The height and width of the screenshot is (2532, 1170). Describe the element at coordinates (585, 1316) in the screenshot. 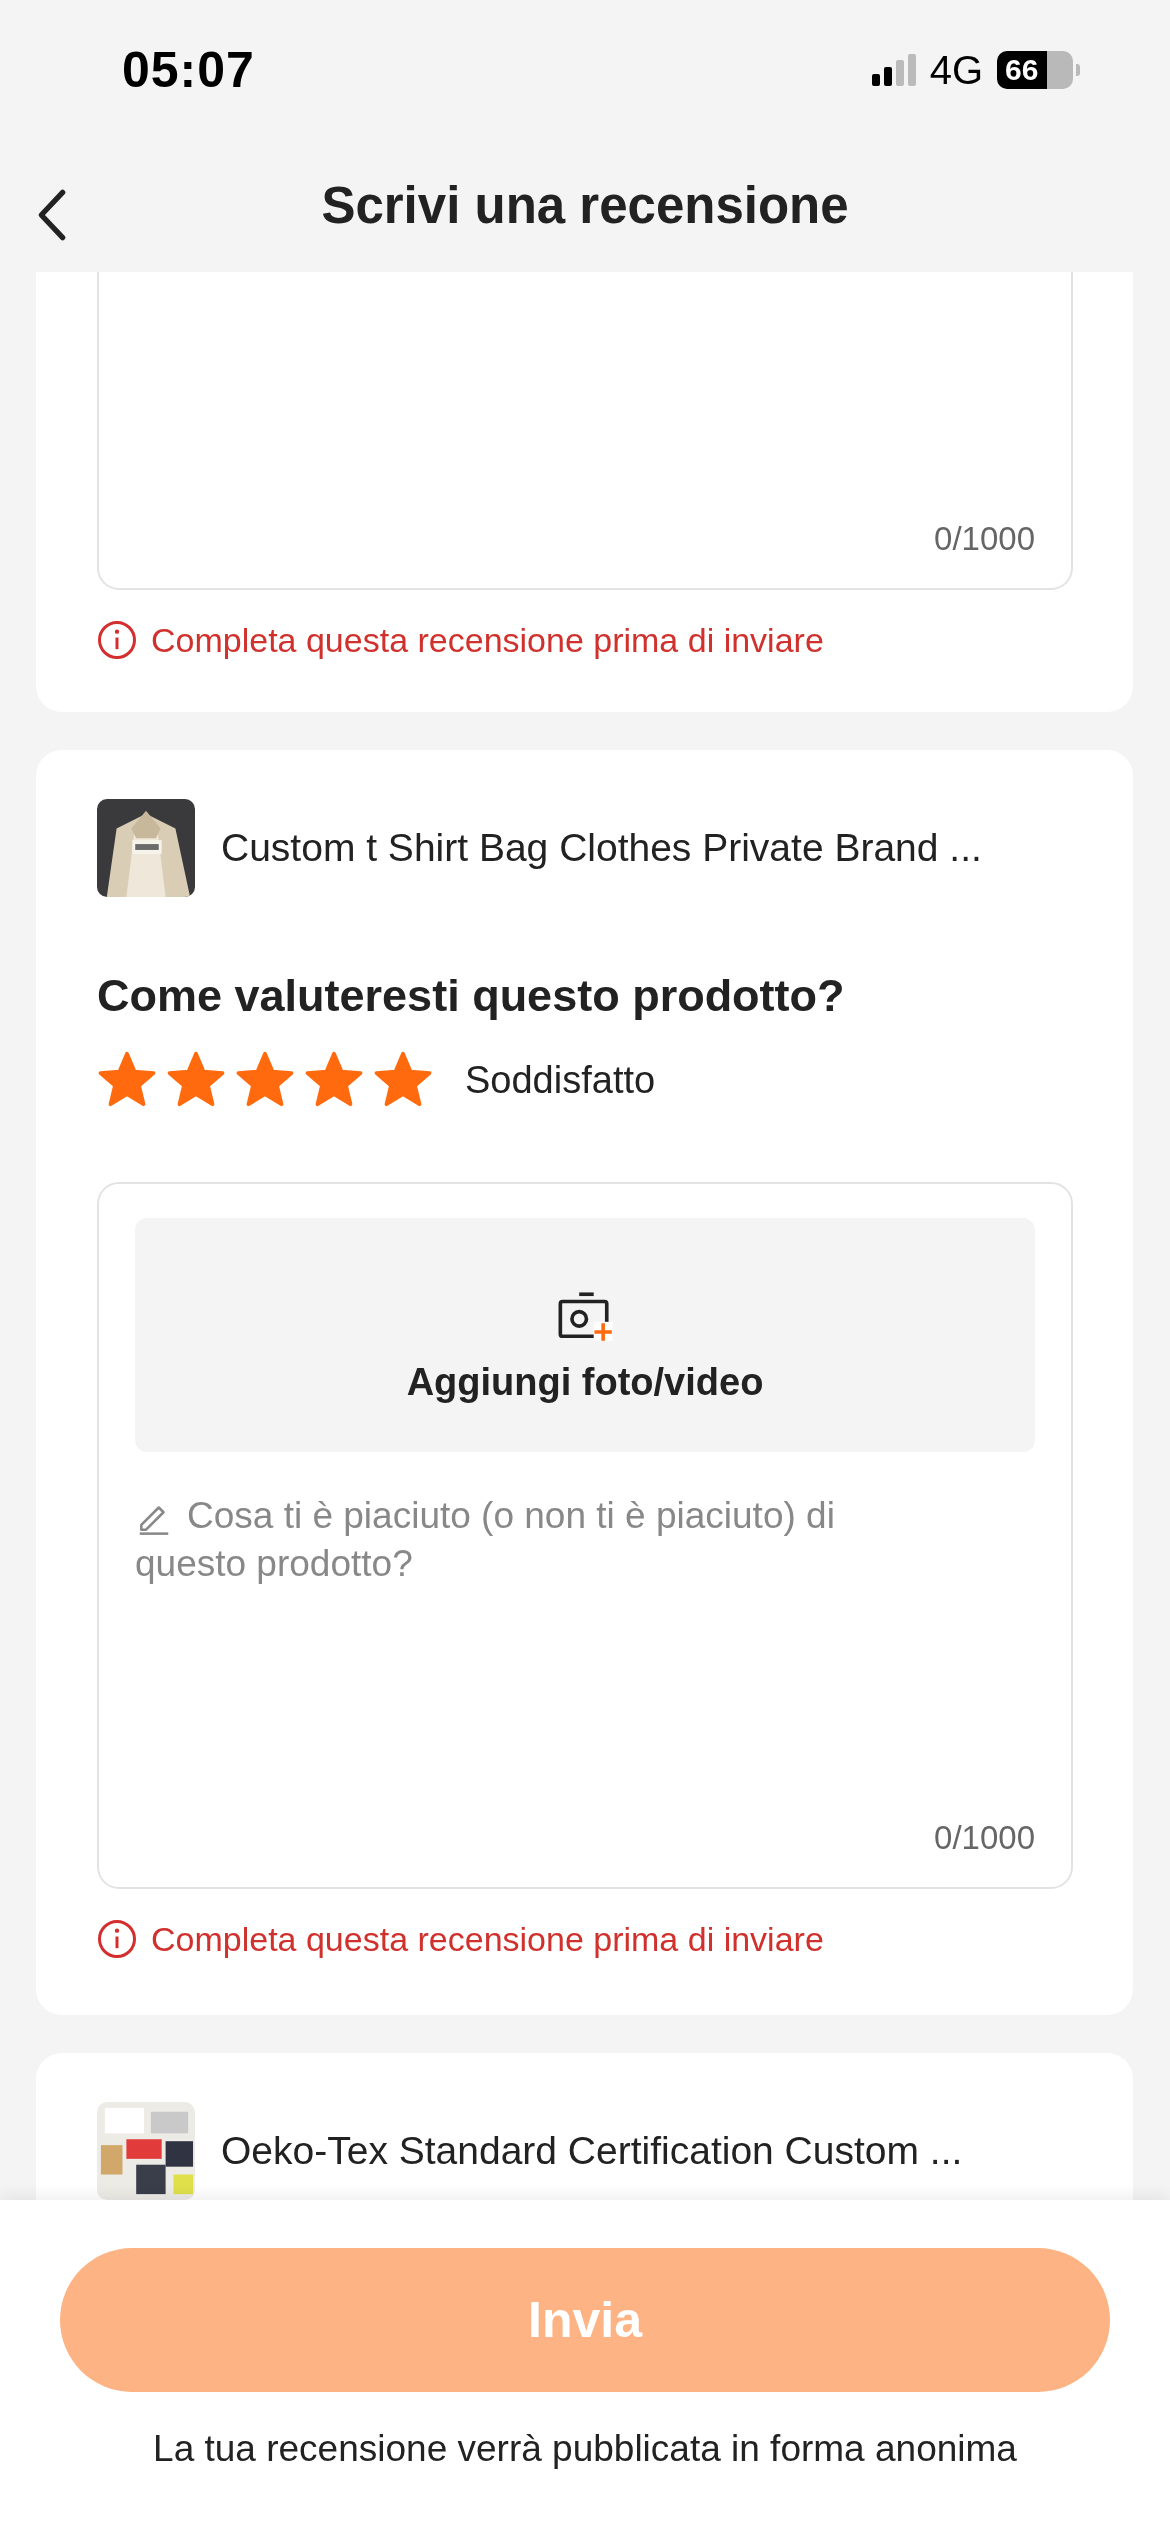

I see `camera-add-icon` at that location.